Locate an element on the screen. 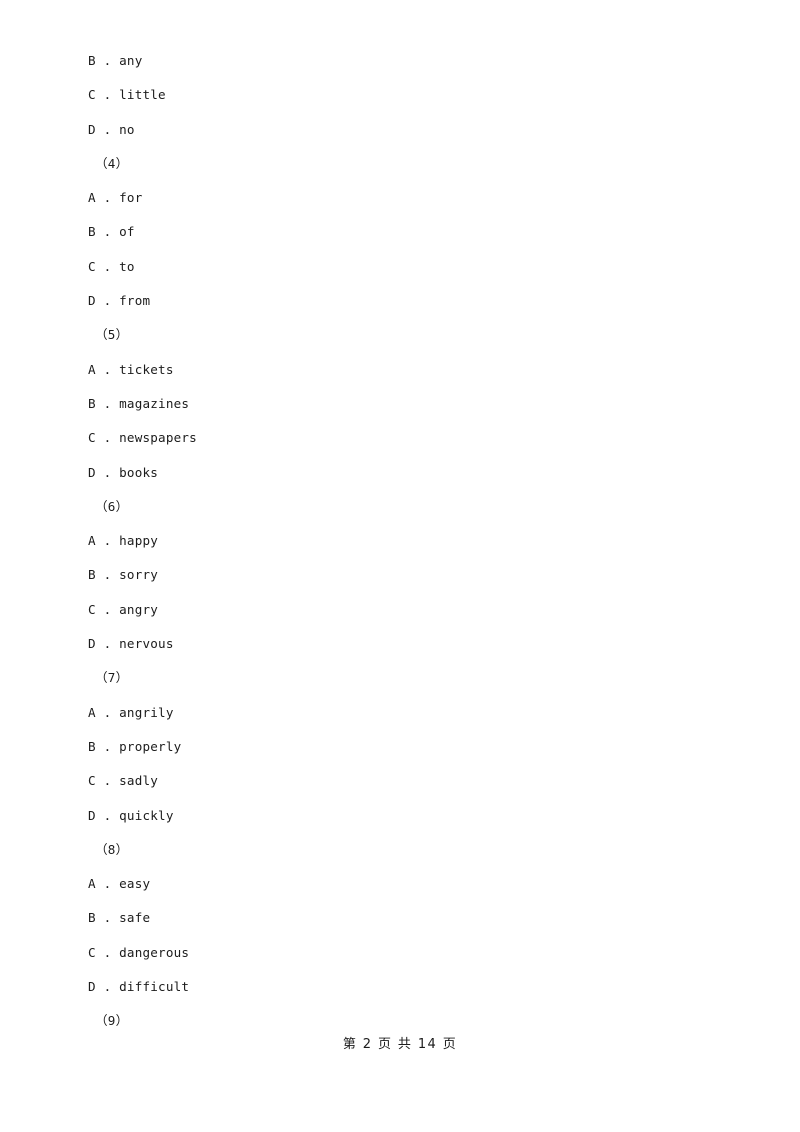  answer-option: B . sorry is located at coordinates (123, 575).